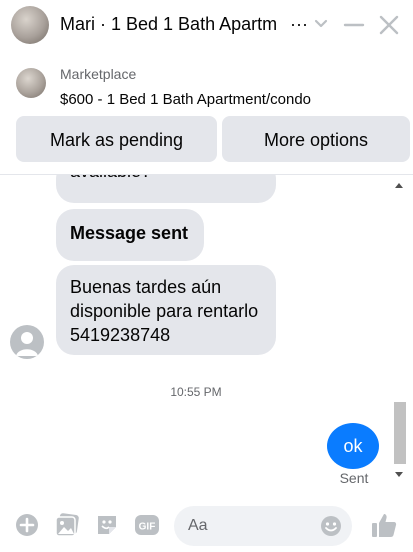 This screenshot has width=413, height=552. Describe the element at coordinates (331, 526) in the screenshot. I see `emoji-icon` at that location.